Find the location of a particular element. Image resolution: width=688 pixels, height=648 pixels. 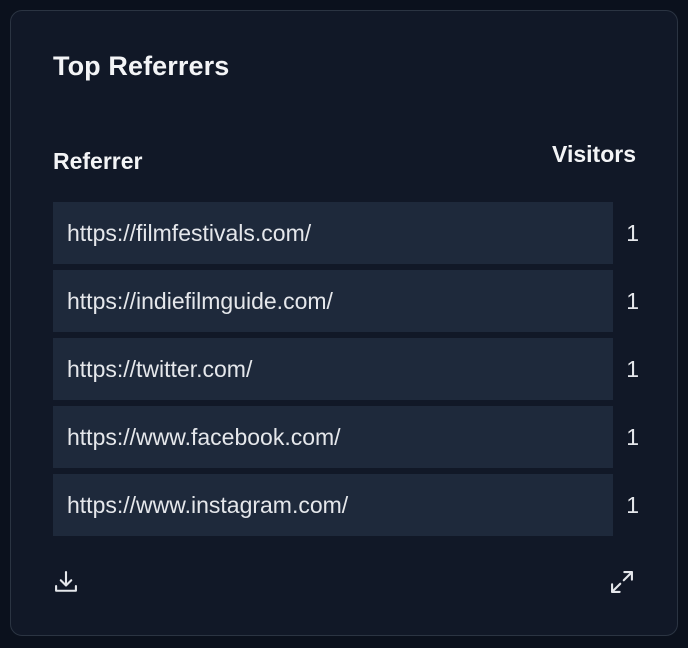

referrer-bar: https://www.instagram.com/ is located at coordinates (333, 505).